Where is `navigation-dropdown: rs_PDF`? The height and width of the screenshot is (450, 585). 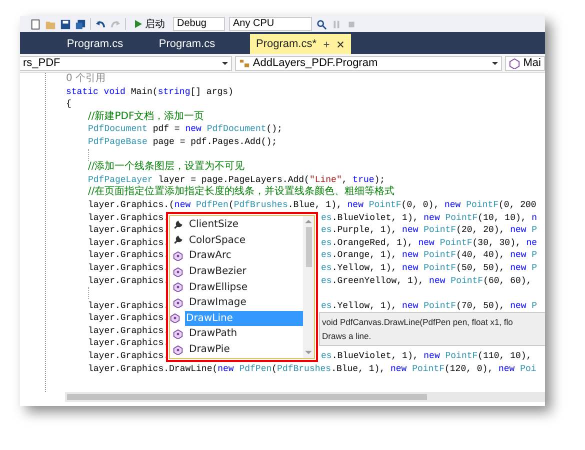 navigation-dropdown: rs_PDF is located at coordinates (126, 63).